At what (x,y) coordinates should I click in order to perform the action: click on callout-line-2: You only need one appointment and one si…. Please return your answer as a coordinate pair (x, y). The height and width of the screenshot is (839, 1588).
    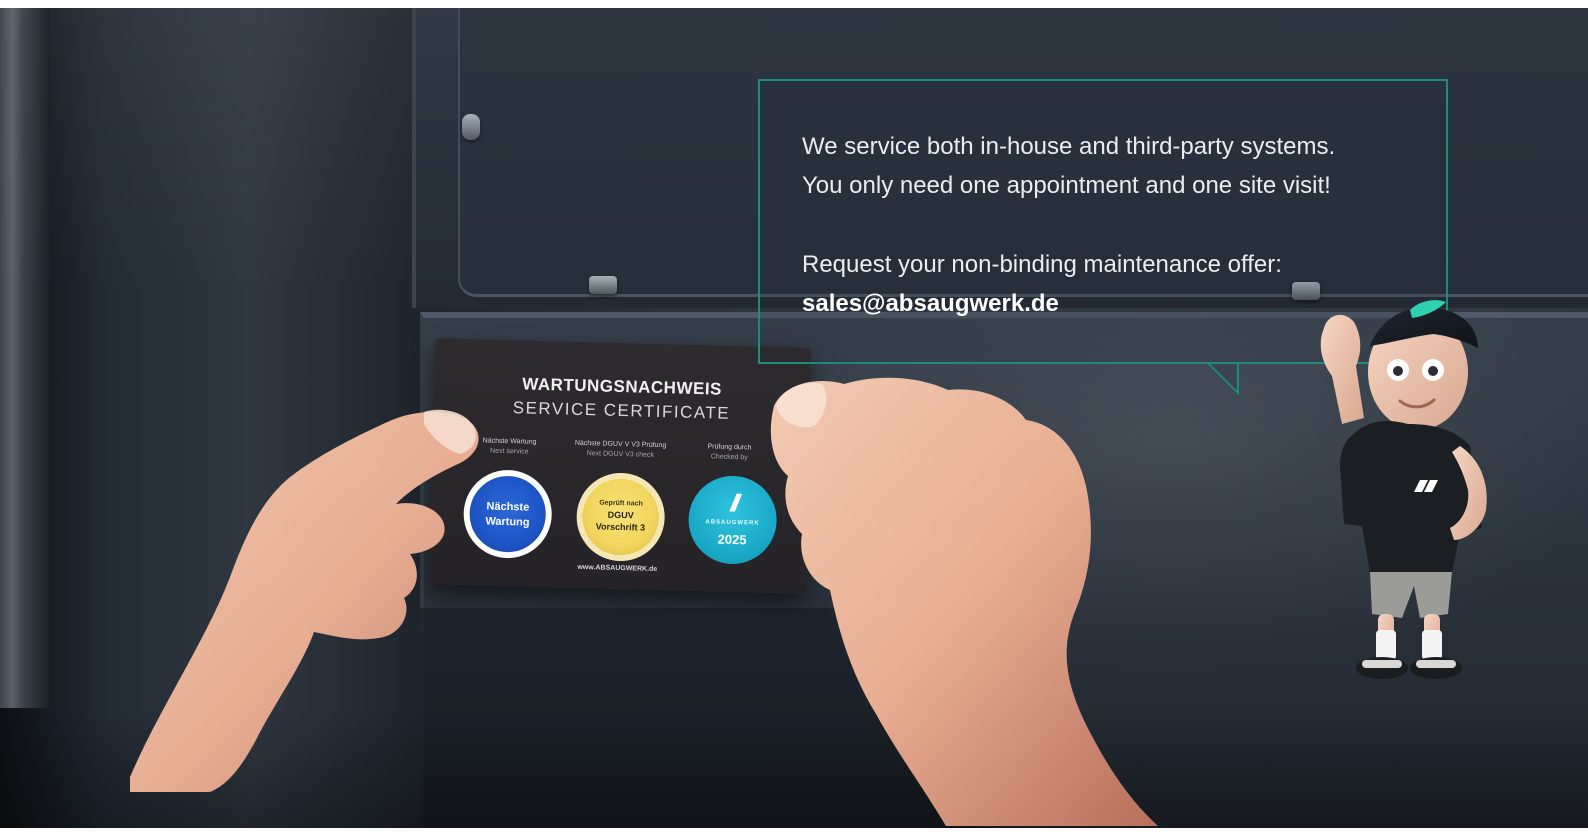
    Looking at the image, I should click on (1066, 185).